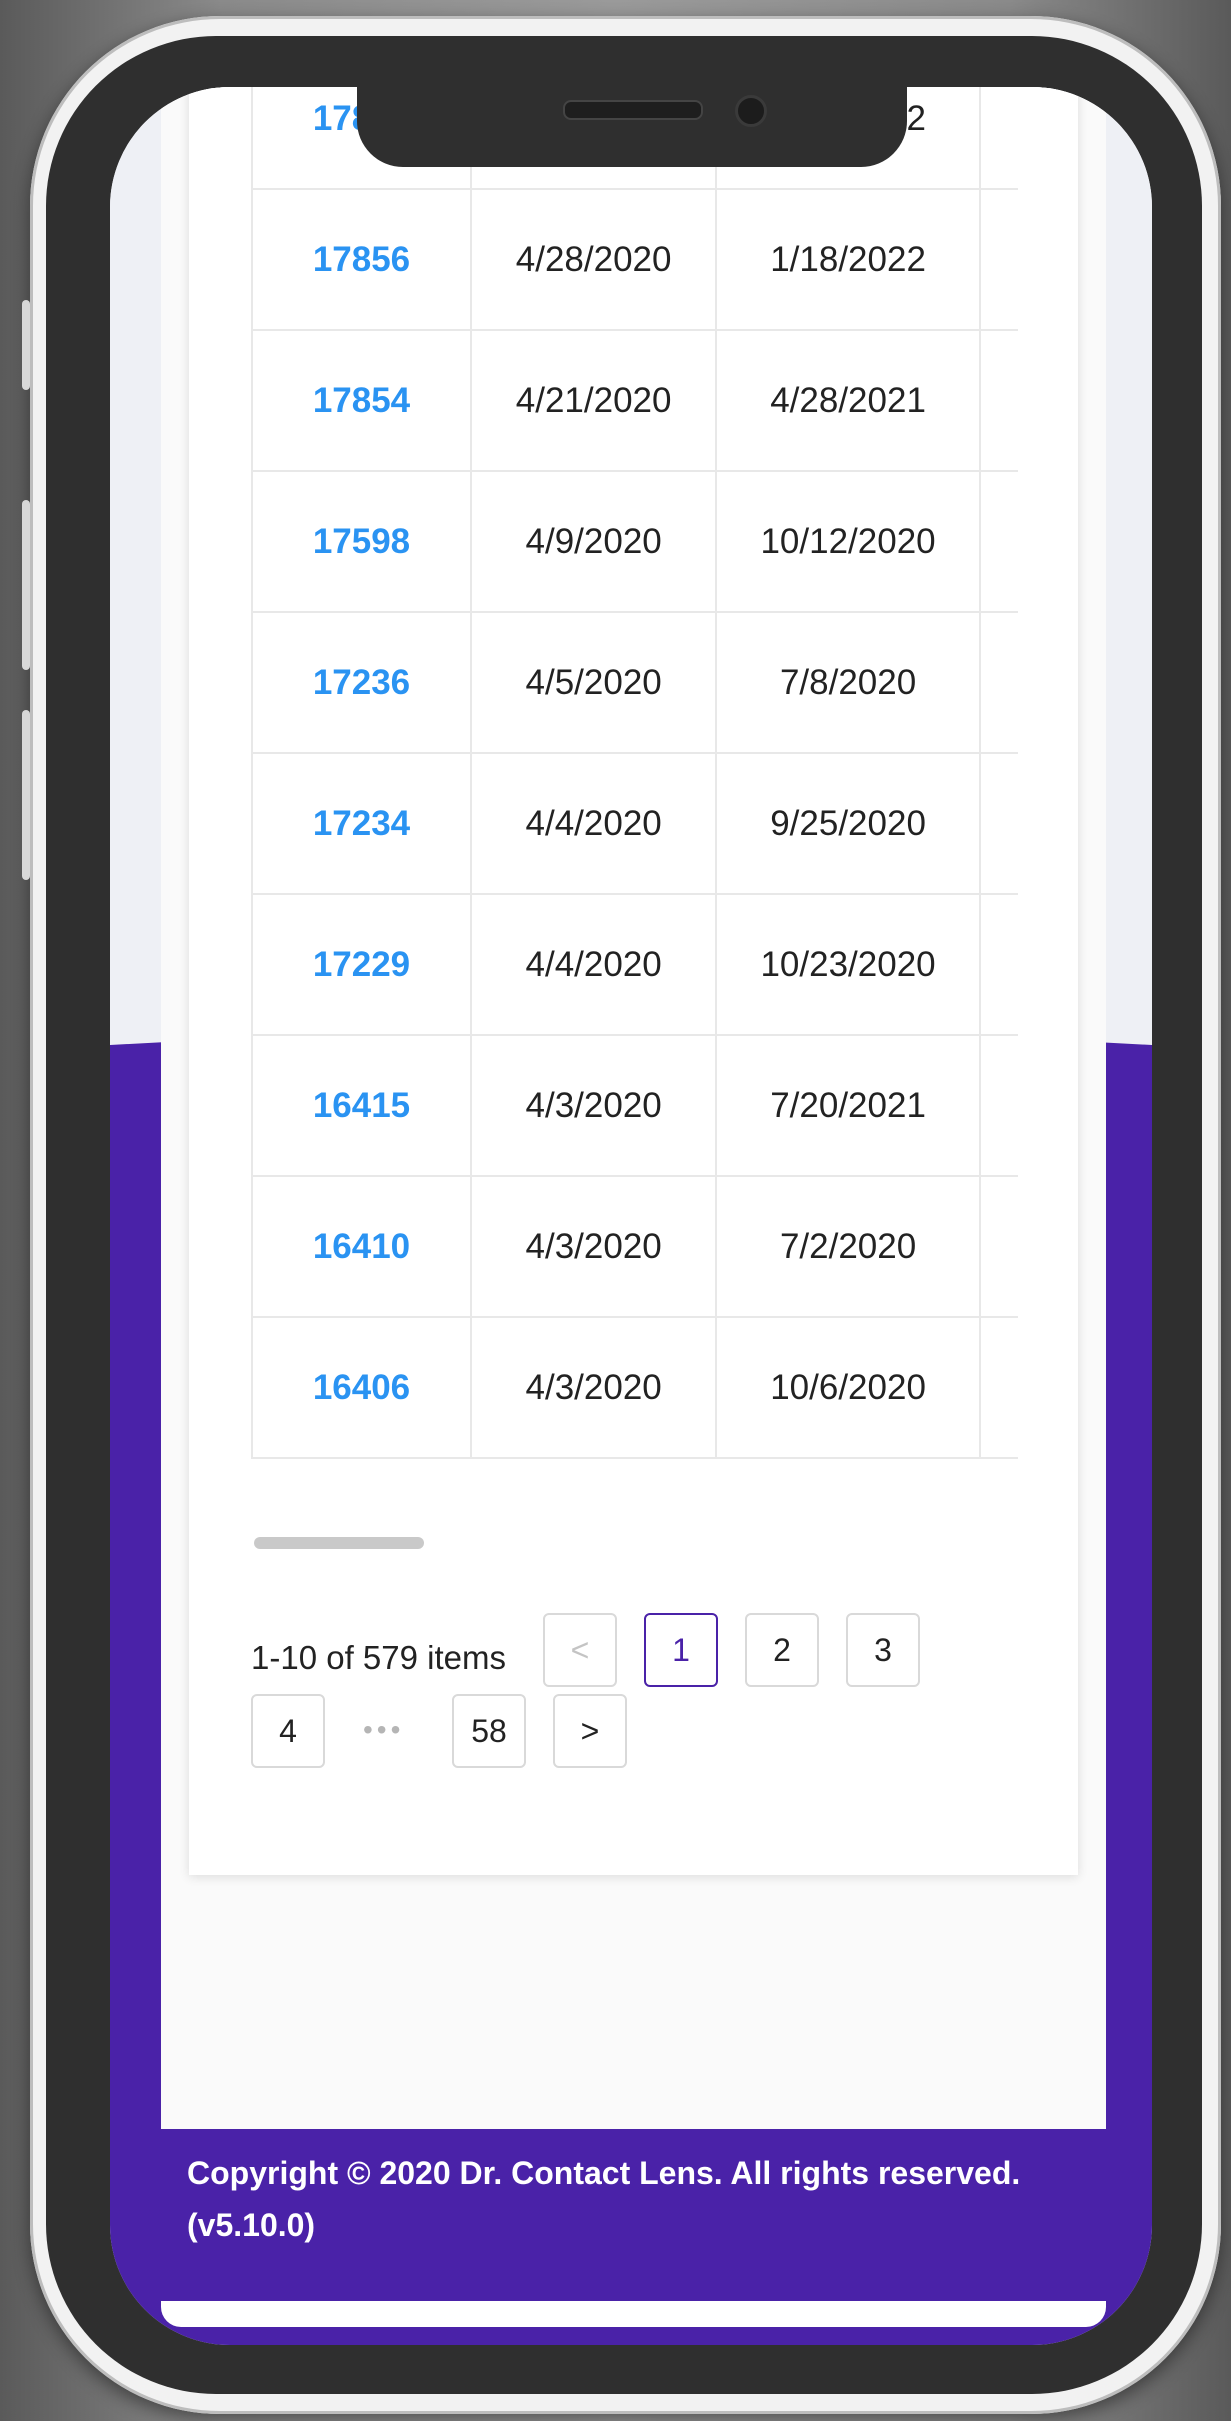  I want to click on table-row: 17854 4/21/2020 4/28/2021, so click(634, 400).